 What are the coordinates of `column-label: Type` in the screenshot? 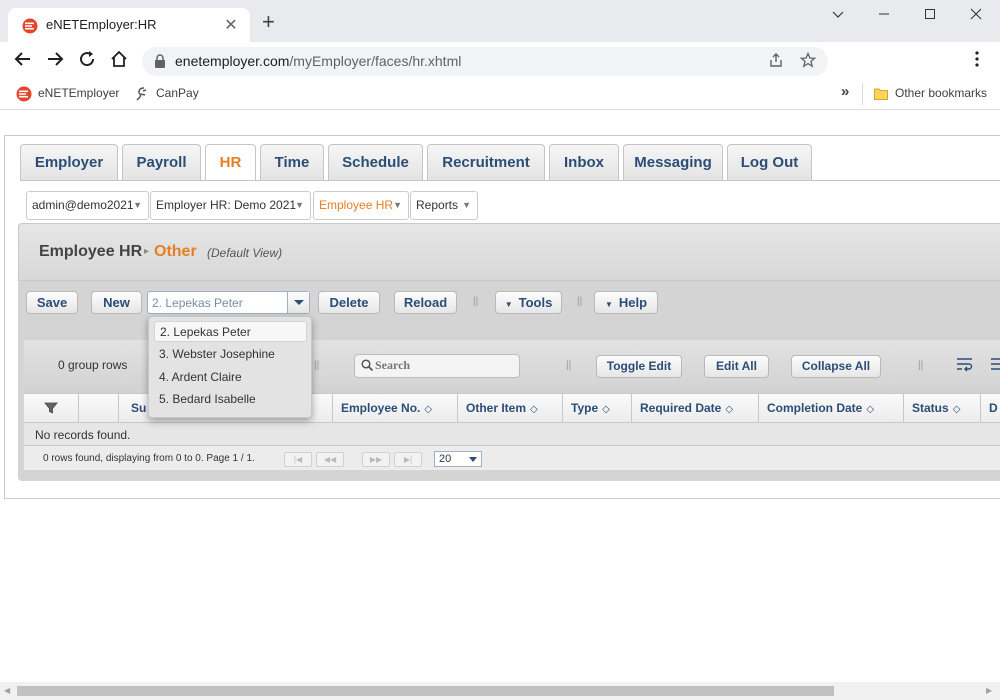 It's located at (585, 408).